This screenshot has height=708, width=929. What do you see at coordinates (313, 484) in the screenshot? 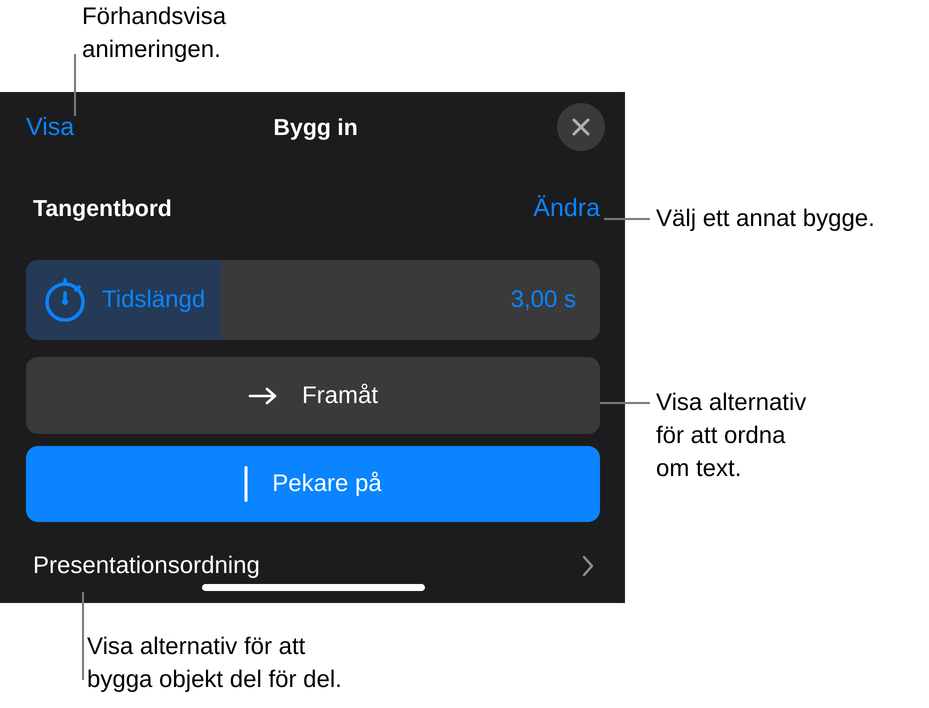
I see `cursor-button: Pekare på` at bounding box center [313, 484].